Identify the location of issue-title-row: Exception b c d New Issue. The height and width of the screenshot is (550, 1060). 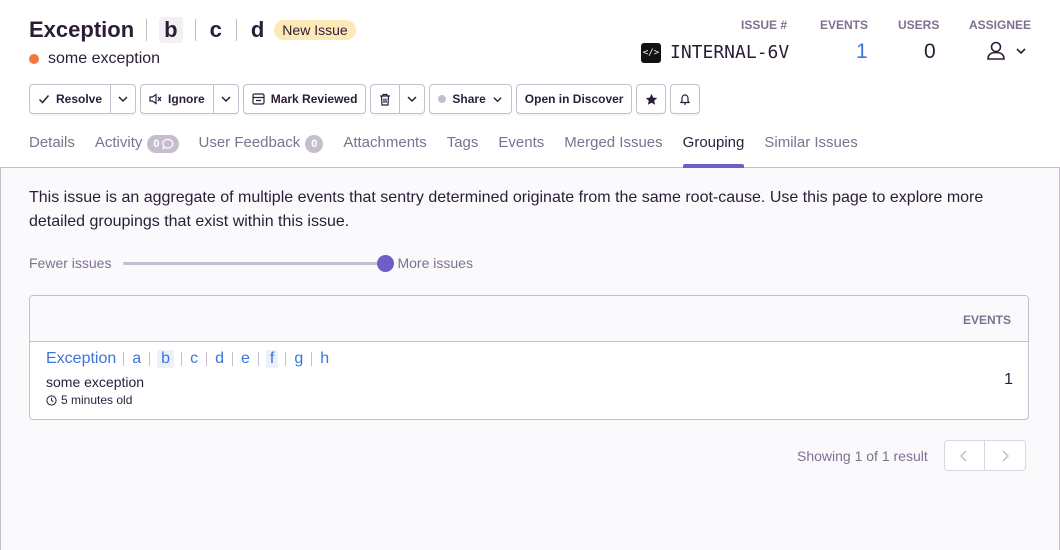
(192, 30).